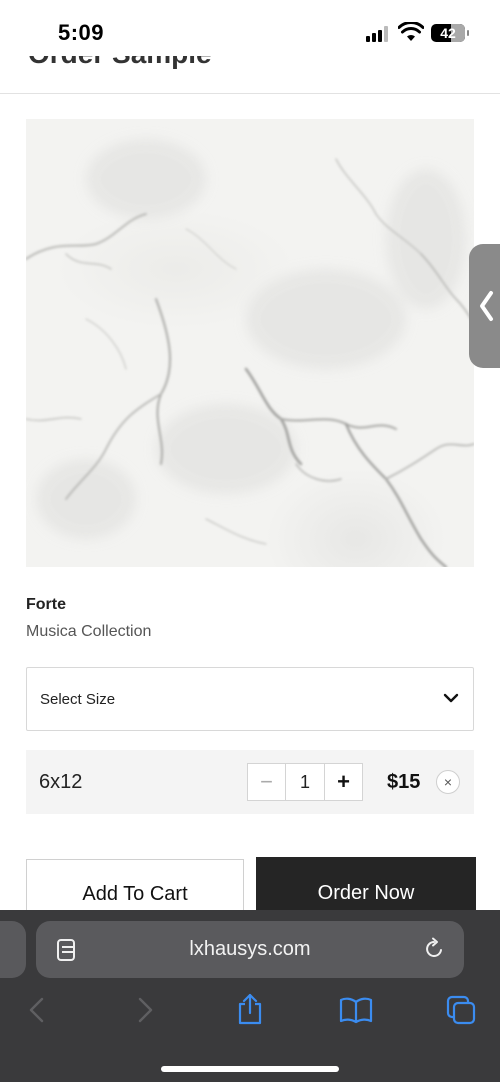 Image resolution: width=500 pixels, height=1082 pixels. Describe the element at coordinates (13, 949) in the screenshot. I see `previous-tab-peek` at that location.